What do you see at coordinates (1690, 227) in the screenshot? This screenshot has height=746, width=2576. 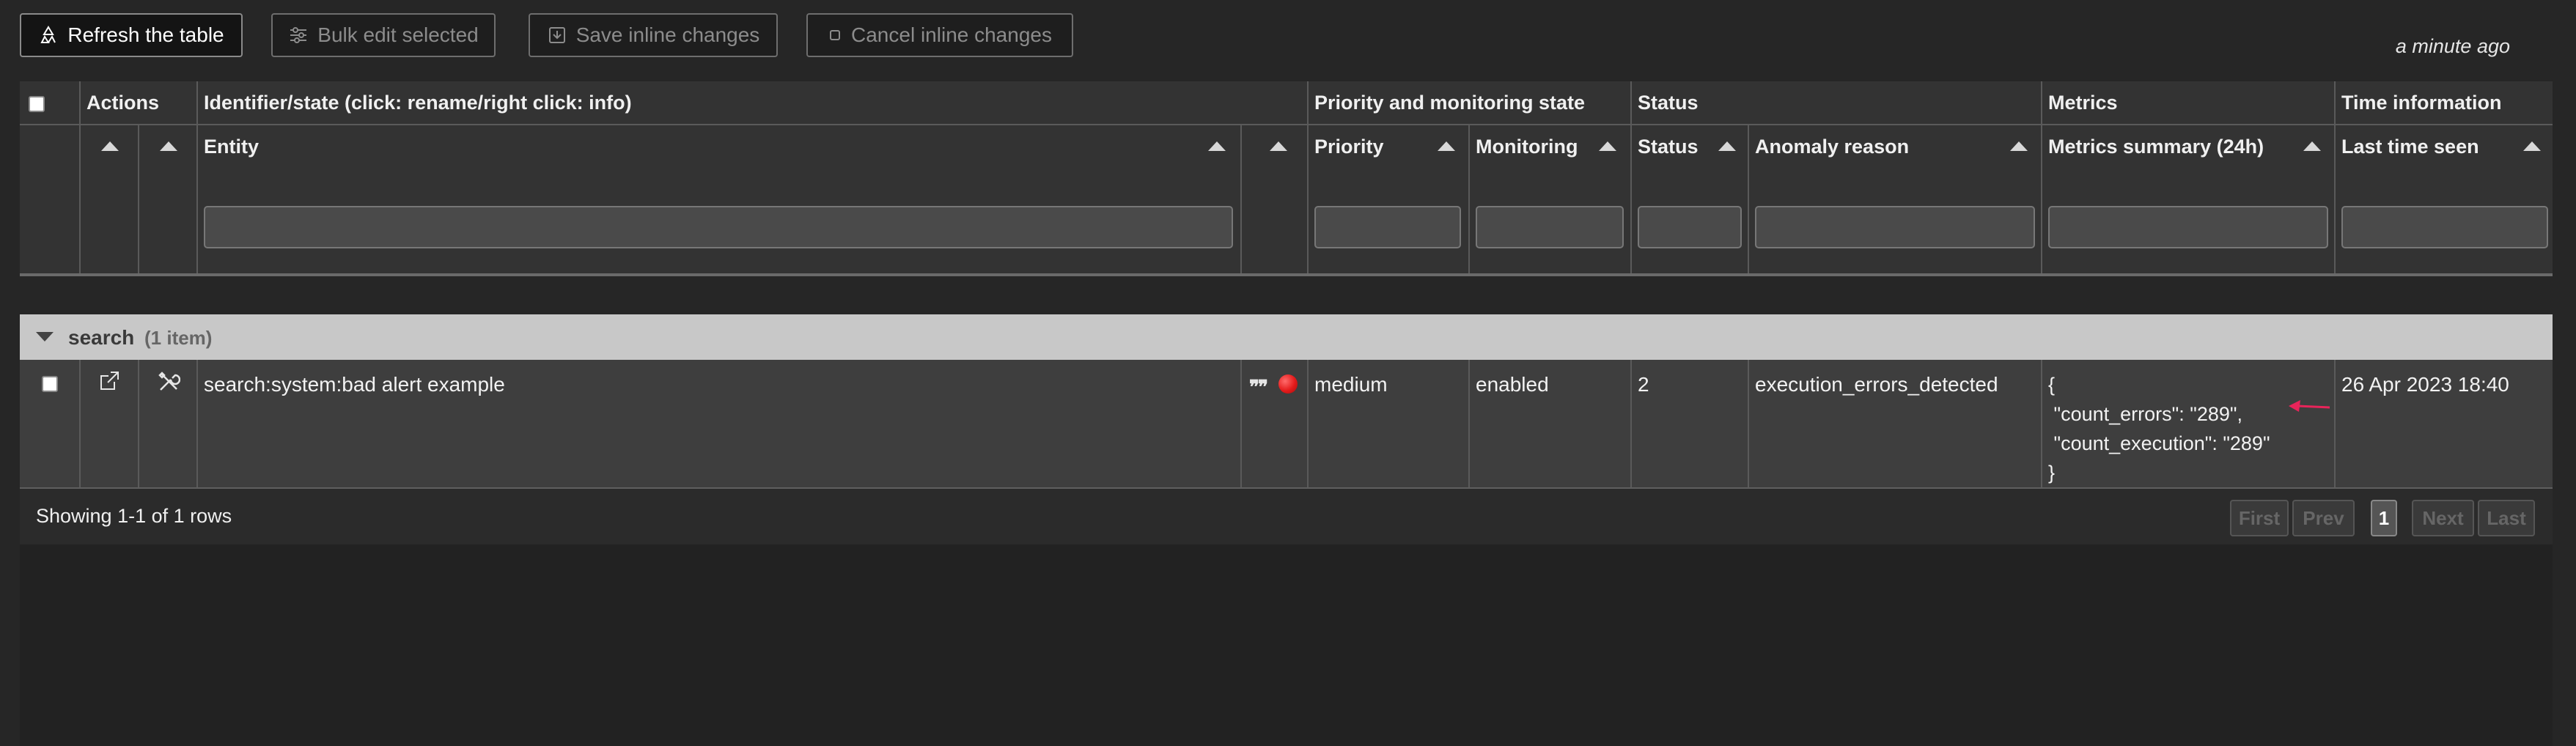 I see `status-filter-input` at bounding box center [1690, 227].